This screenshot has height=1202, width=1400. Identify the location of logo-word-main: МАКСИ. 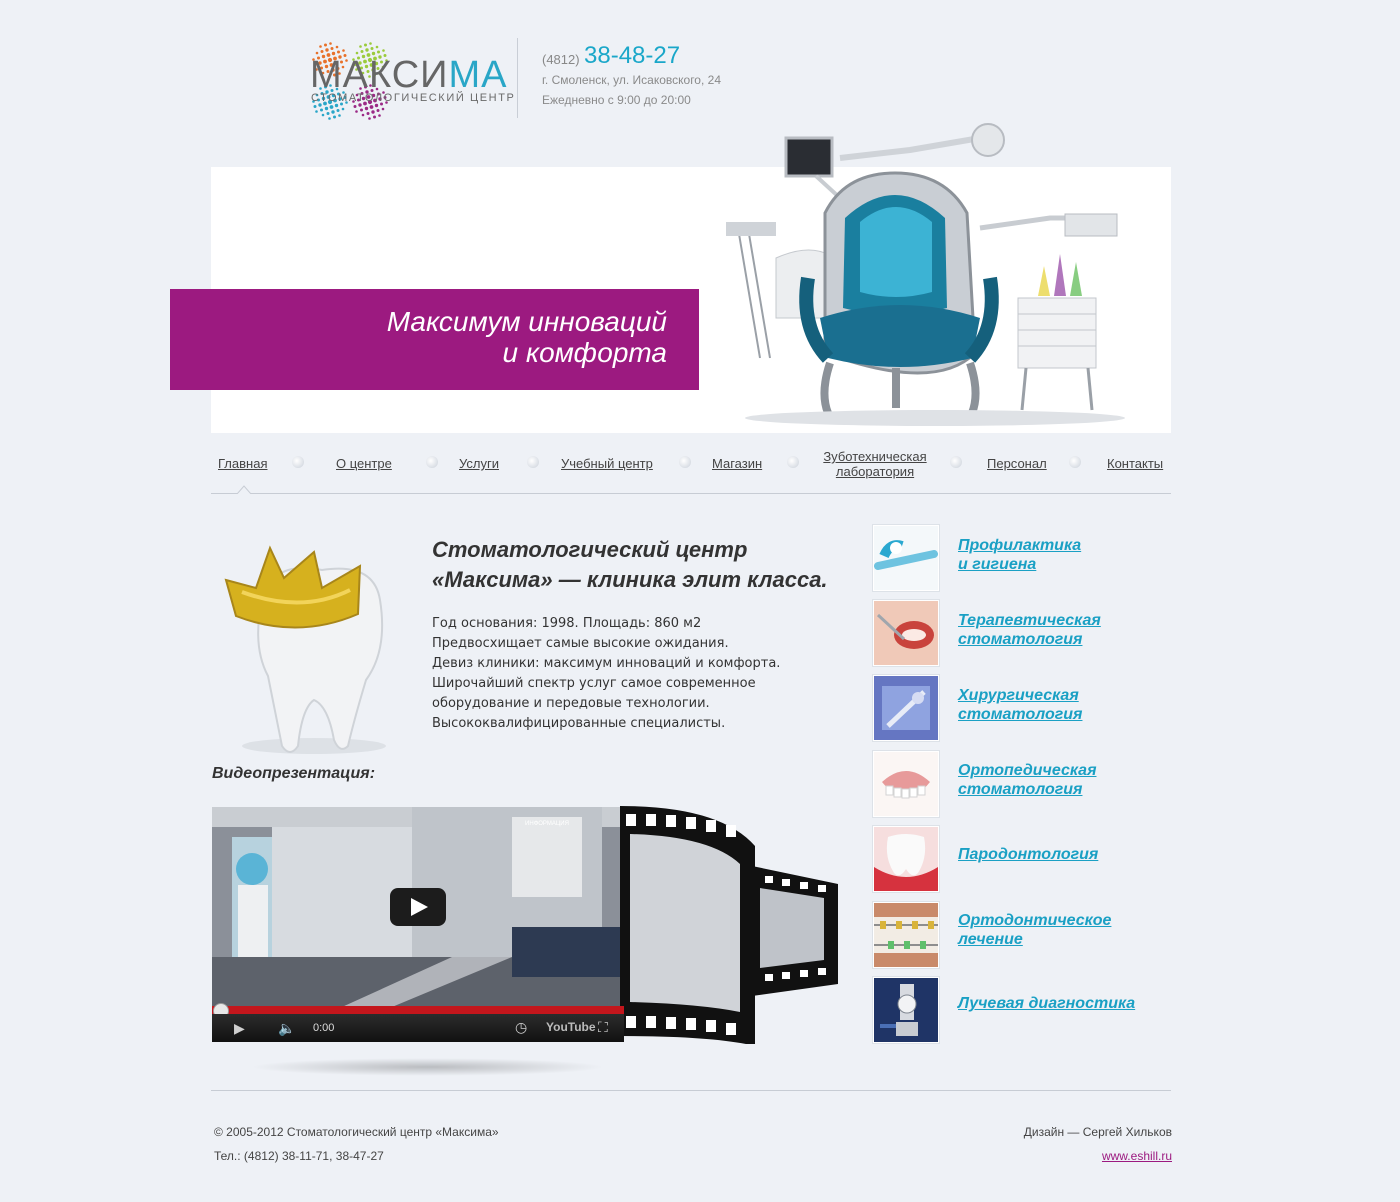
(379, 75).